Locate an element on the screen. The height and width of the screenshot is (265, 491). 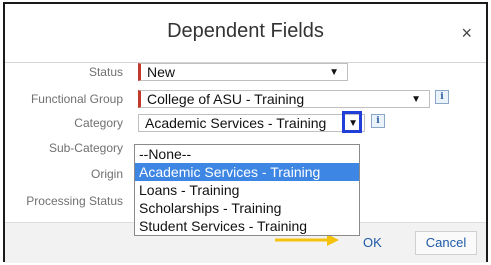
category-label: Category is located at coordinates (98, 123).